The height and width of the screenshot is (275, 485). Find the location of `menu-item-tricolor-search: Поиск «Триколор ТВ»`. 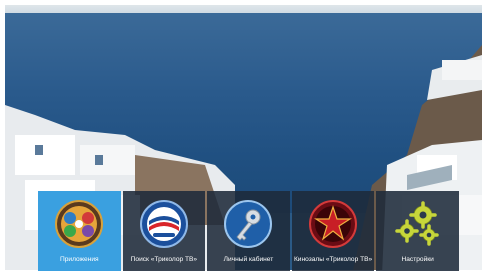

menu-item-tricolor-search: Поиск «Триколор ТВ» is located at coordinates (164, 231).